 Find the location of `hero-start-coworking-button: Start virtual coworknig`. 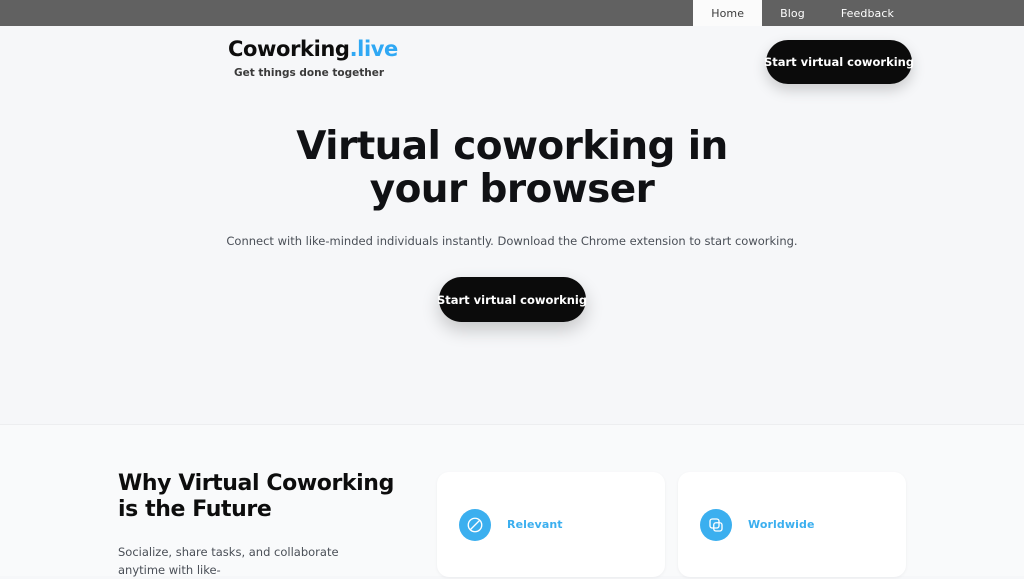

hero-start-coworking-button: Start virtual coworknig is located at coordinates (512, 300).